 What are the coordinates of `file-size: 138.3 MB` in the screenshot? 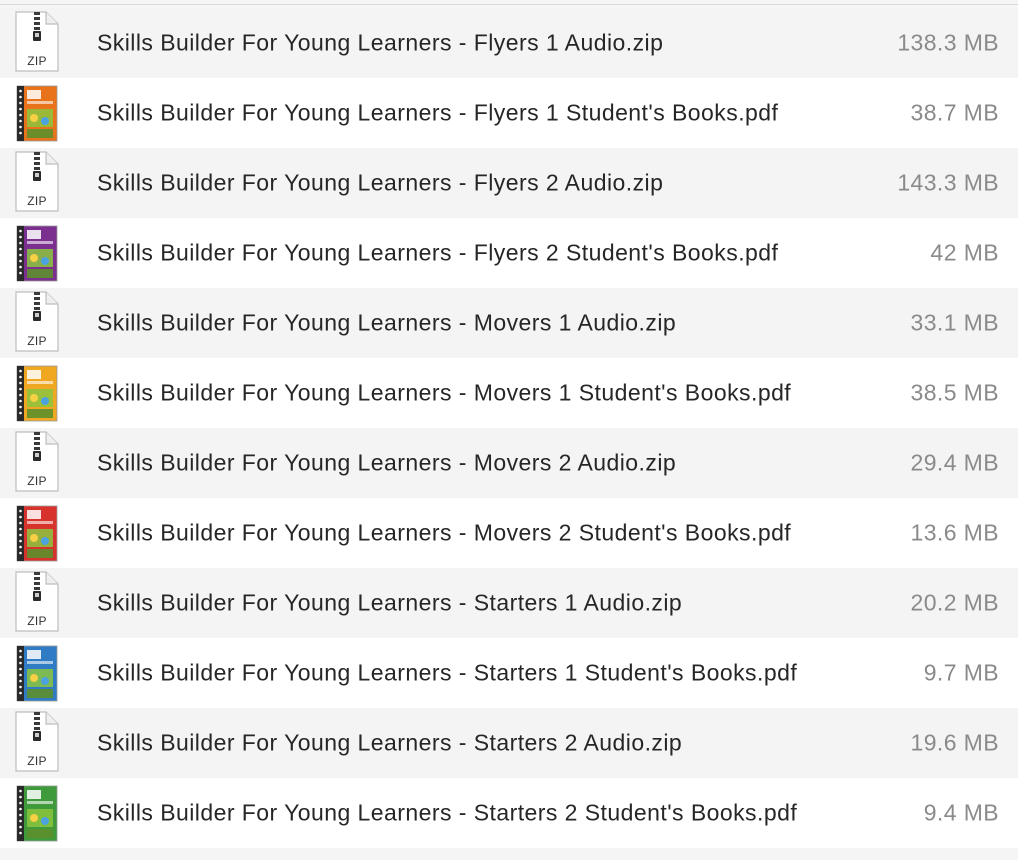 It's located at (948, 42).